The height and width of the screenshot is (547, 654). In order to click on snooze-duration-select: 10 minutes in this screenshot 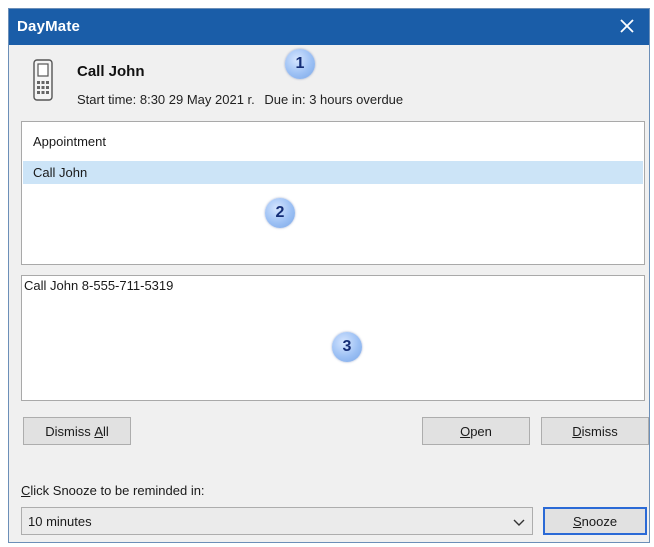, I will do `click(277, 521)`.